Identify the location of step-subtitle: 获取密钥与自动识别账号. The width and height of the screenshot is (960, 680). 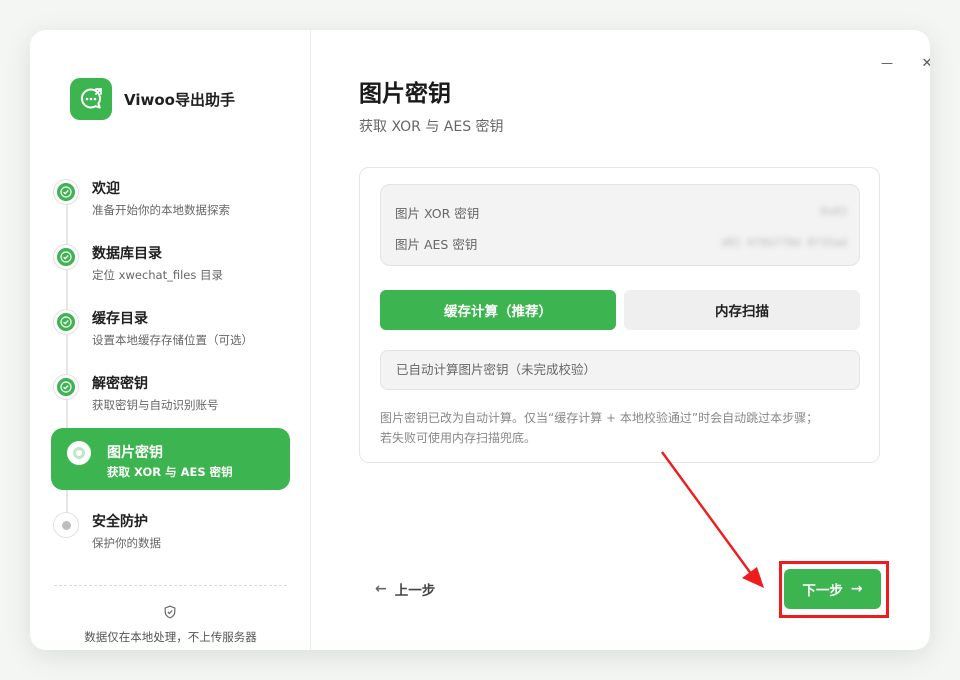
(155, 405).